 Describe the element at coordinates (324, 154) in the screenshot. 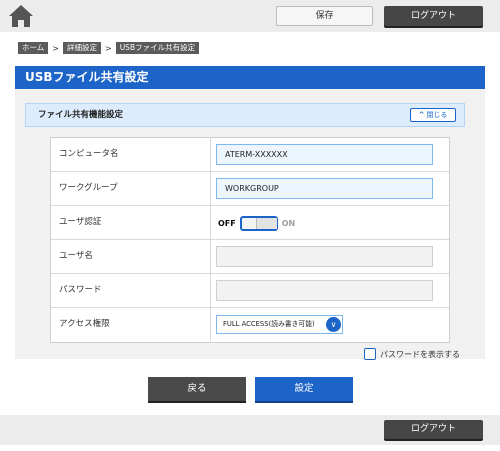

I see `computer-name-input: ATERM-XXXXXX` at that location.